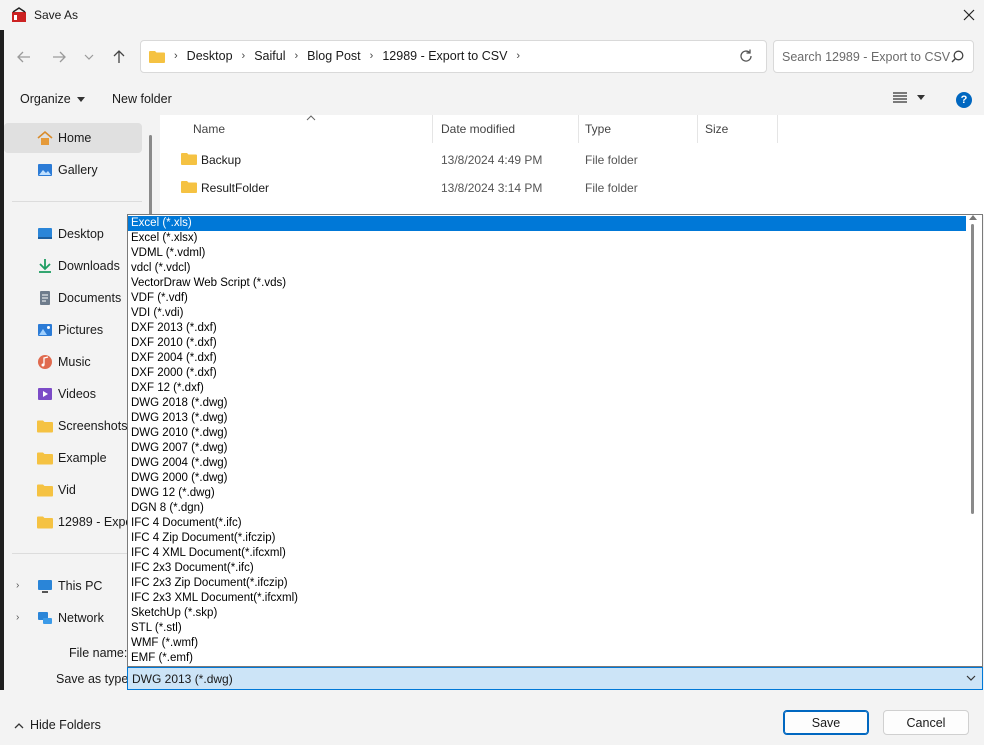 The height and width of the screenshot is (745, 984). I want to click on music-icon, so click(45, 362).